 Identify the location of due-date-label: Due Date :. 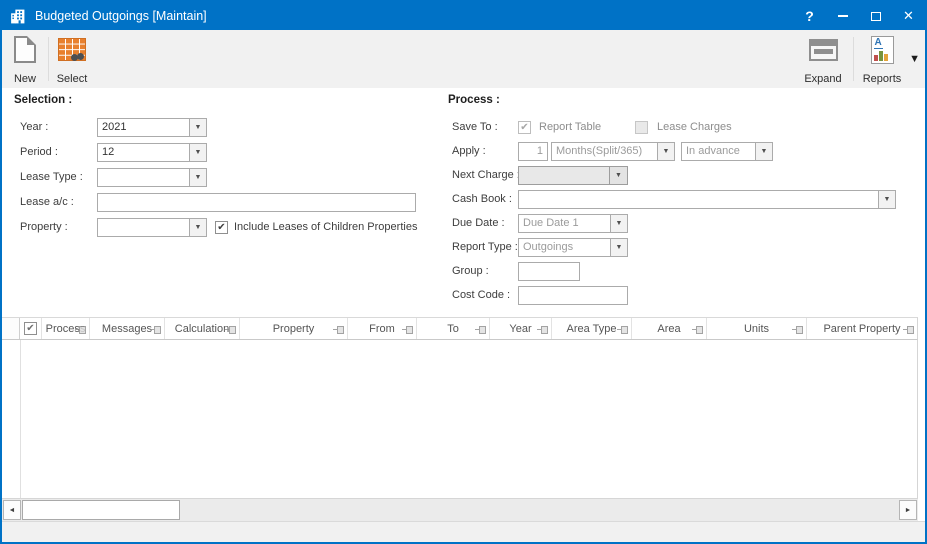
(478, 223).